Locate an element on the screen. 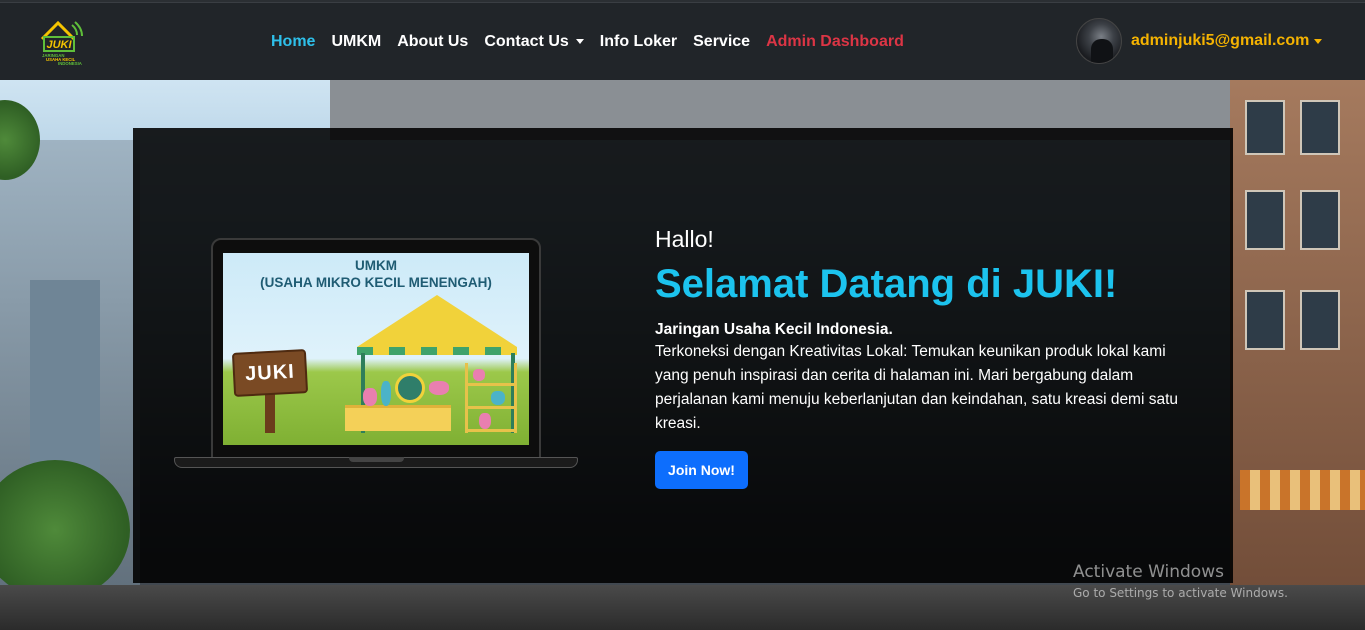 The width and height of the screenshot is (1365, 630). building is located at coordinates (1297, 355).